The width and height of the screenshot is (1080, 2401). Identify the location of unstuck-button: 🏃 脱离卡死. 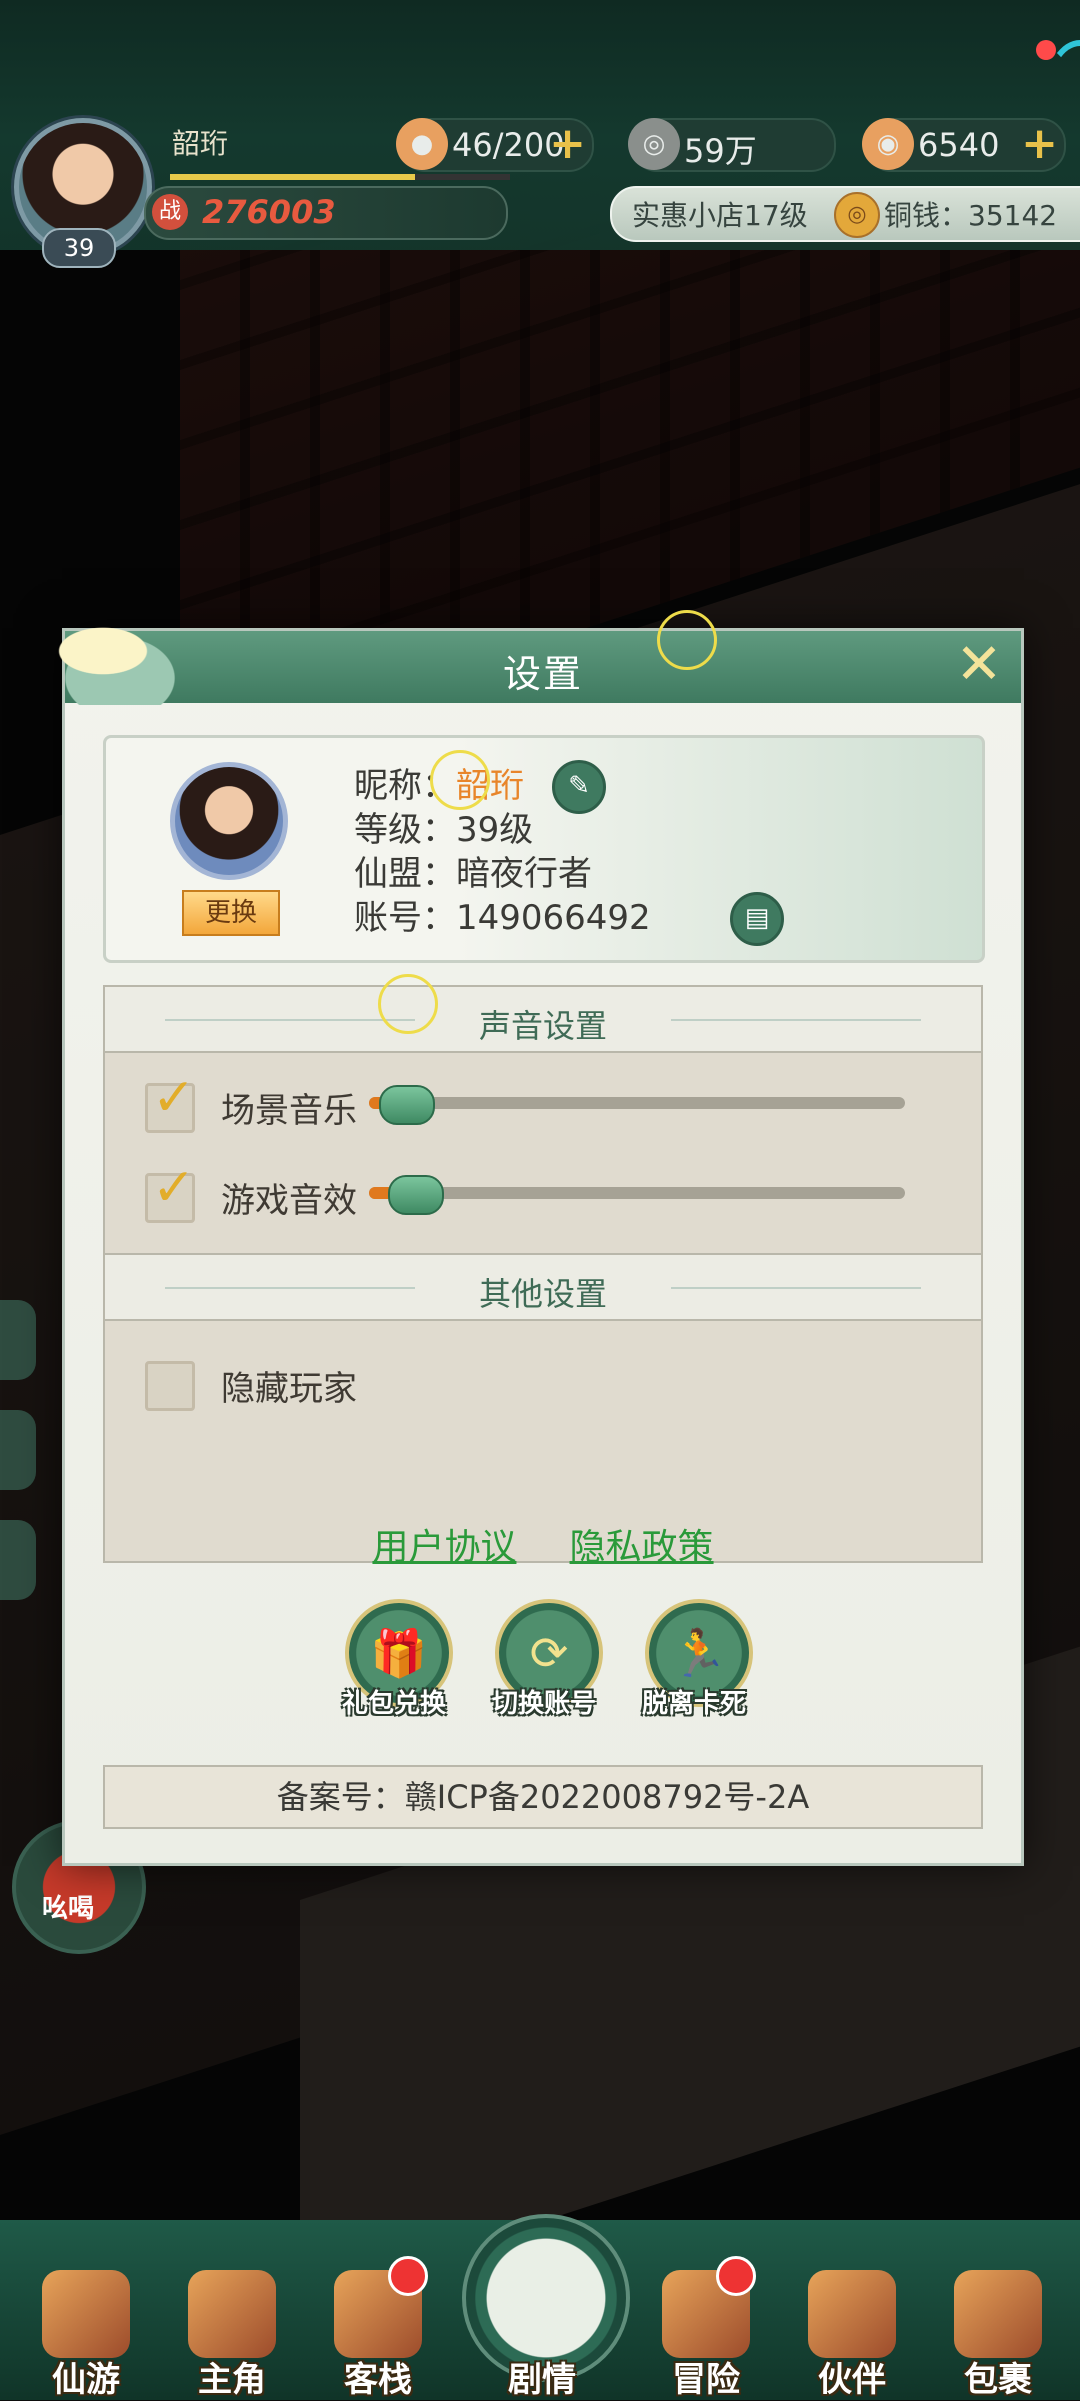
(694, 1669).